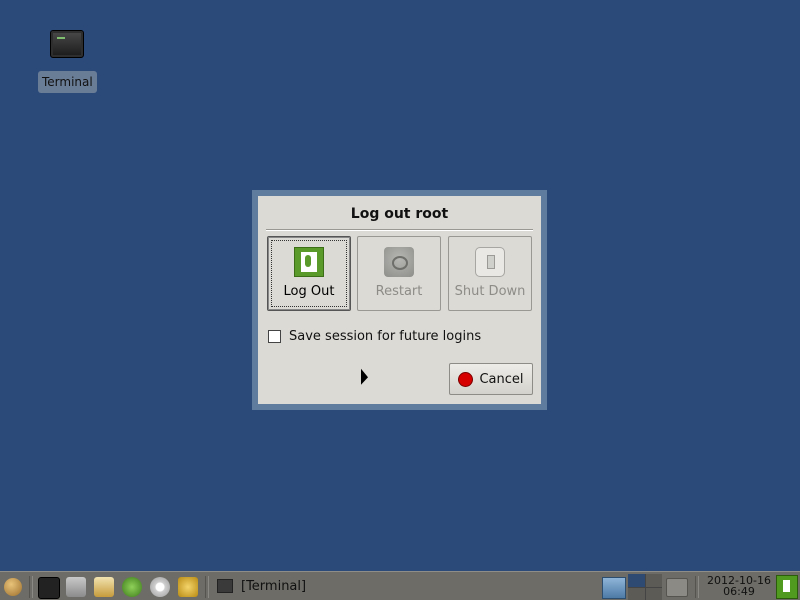  Describe the element at coordinates (399, 291) in the screenshot. I see `restart-label: Restart` at that location.